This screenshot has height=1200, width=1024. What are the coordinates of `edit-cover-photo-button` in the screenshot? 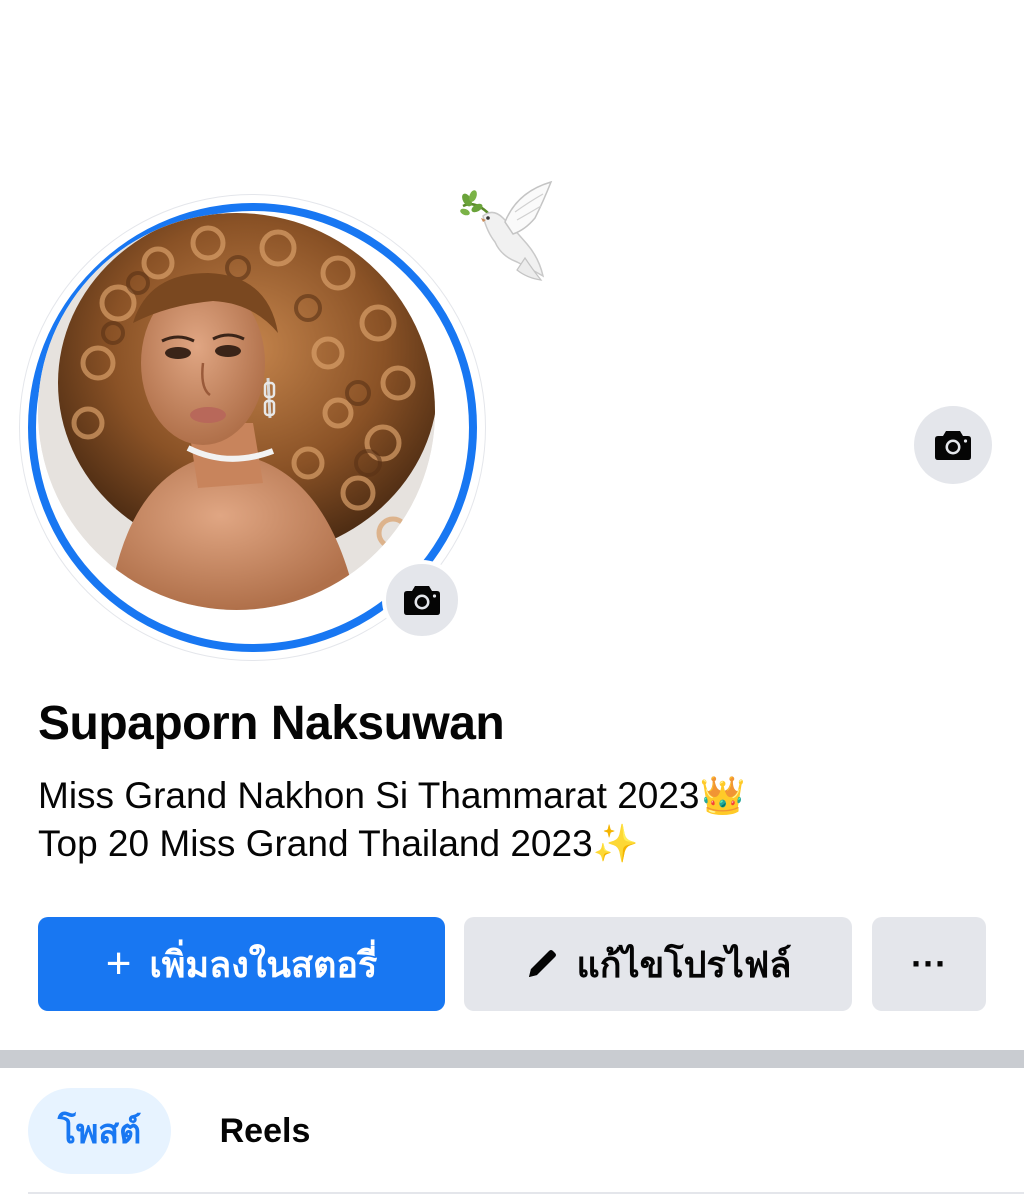 It's located at (953, 445).